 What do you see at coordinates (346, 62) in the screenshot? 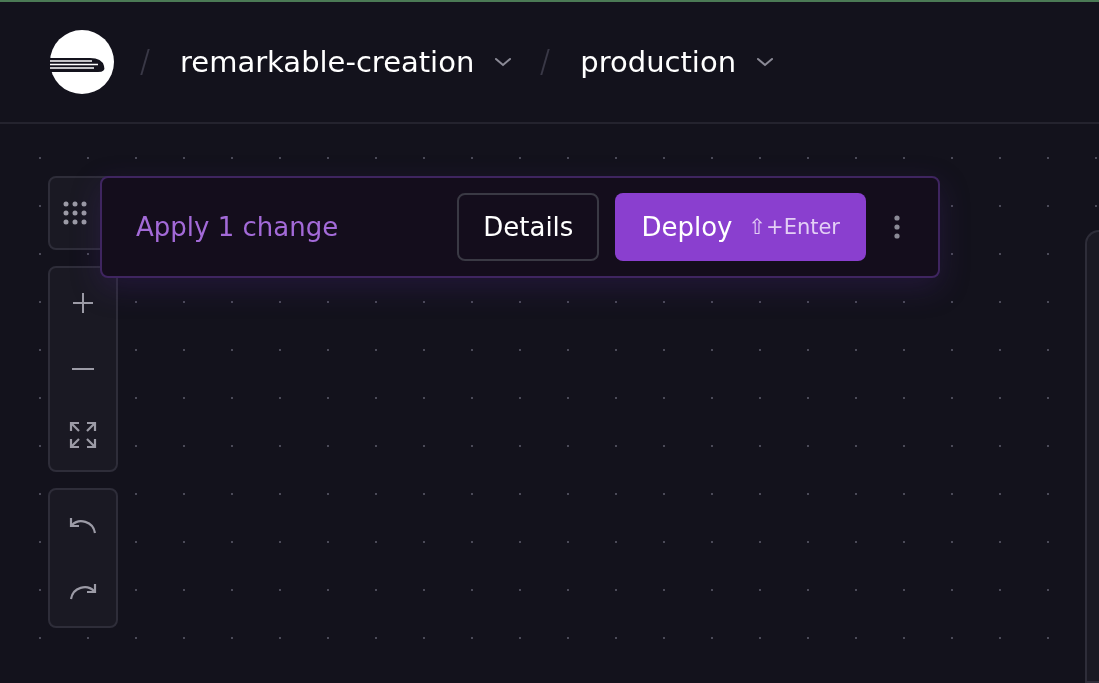
I see `breadcrumb-dropdown: remarkable-creation` at bounding box center [346, 62].